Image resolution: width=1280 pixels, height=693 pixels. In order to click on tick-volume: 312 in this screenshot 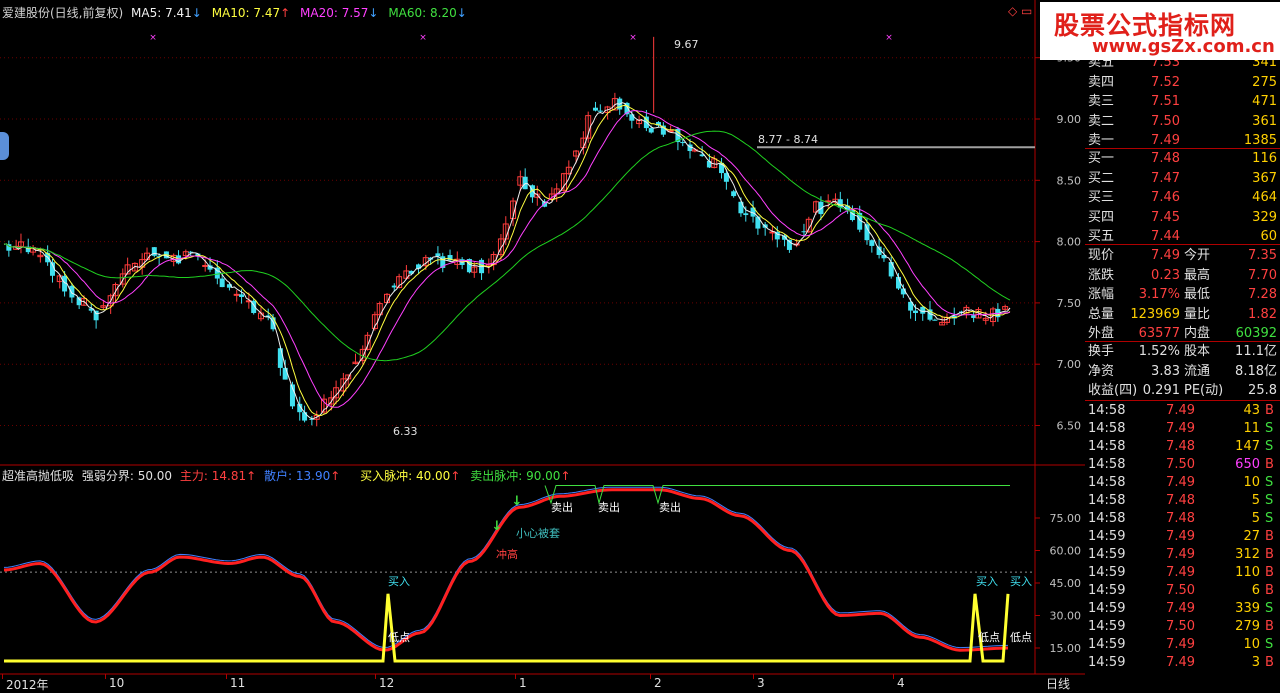, I will do `click(1247, 554)`.